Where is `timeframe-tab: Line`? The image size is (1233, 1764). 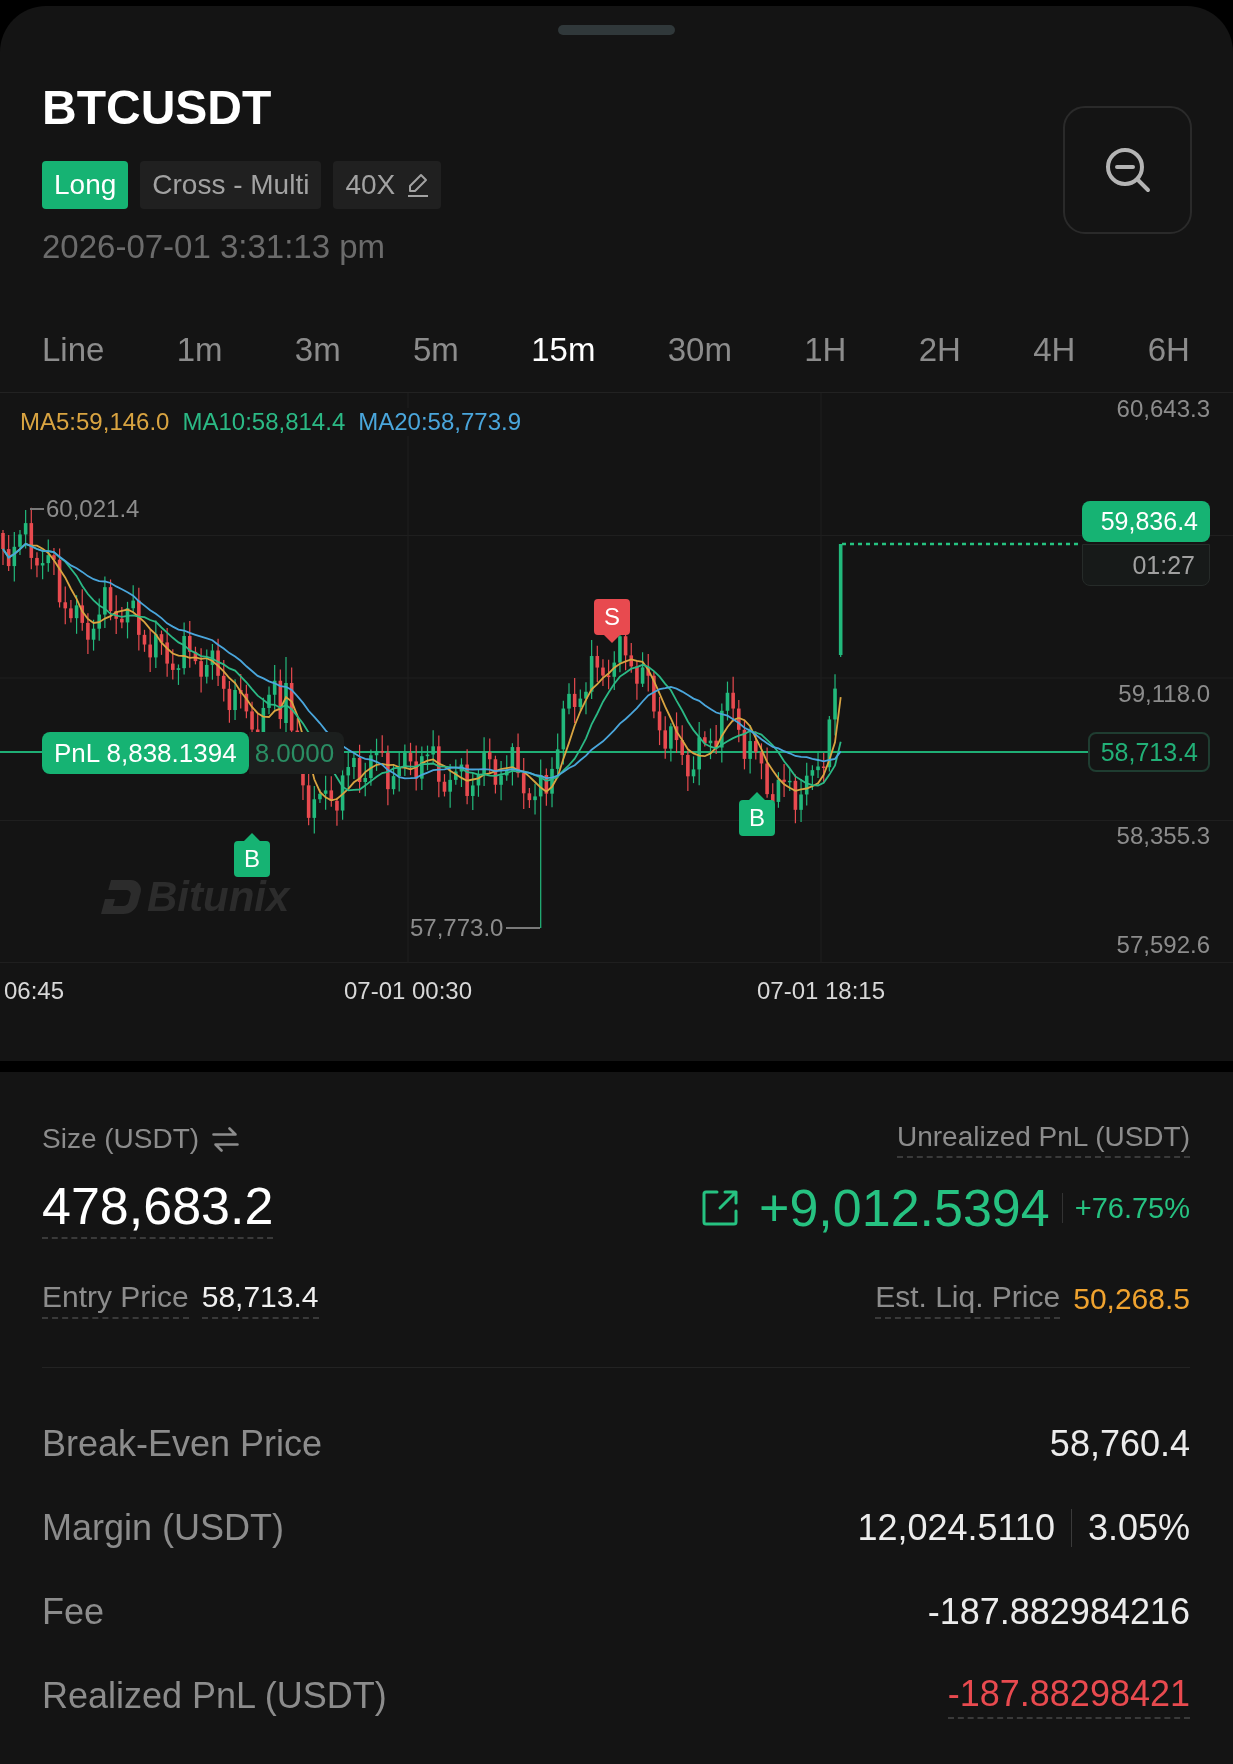 timeframe-tab: Line is located at coordinates (73, 350).